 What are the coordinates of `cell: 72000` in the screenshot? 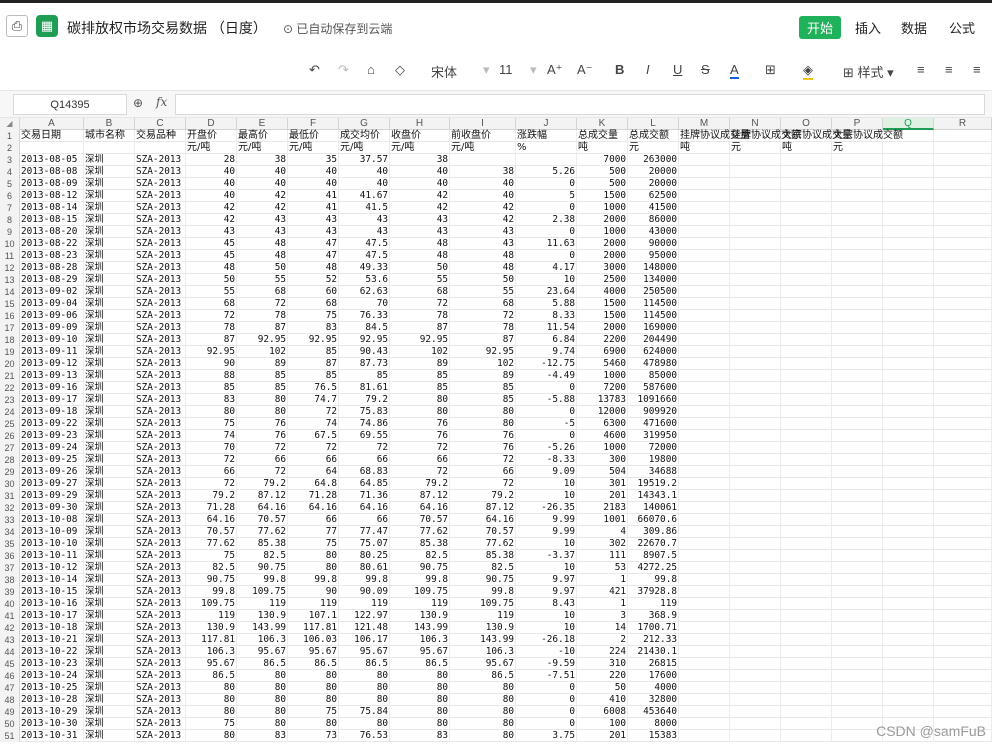 It's located at (653, 448).